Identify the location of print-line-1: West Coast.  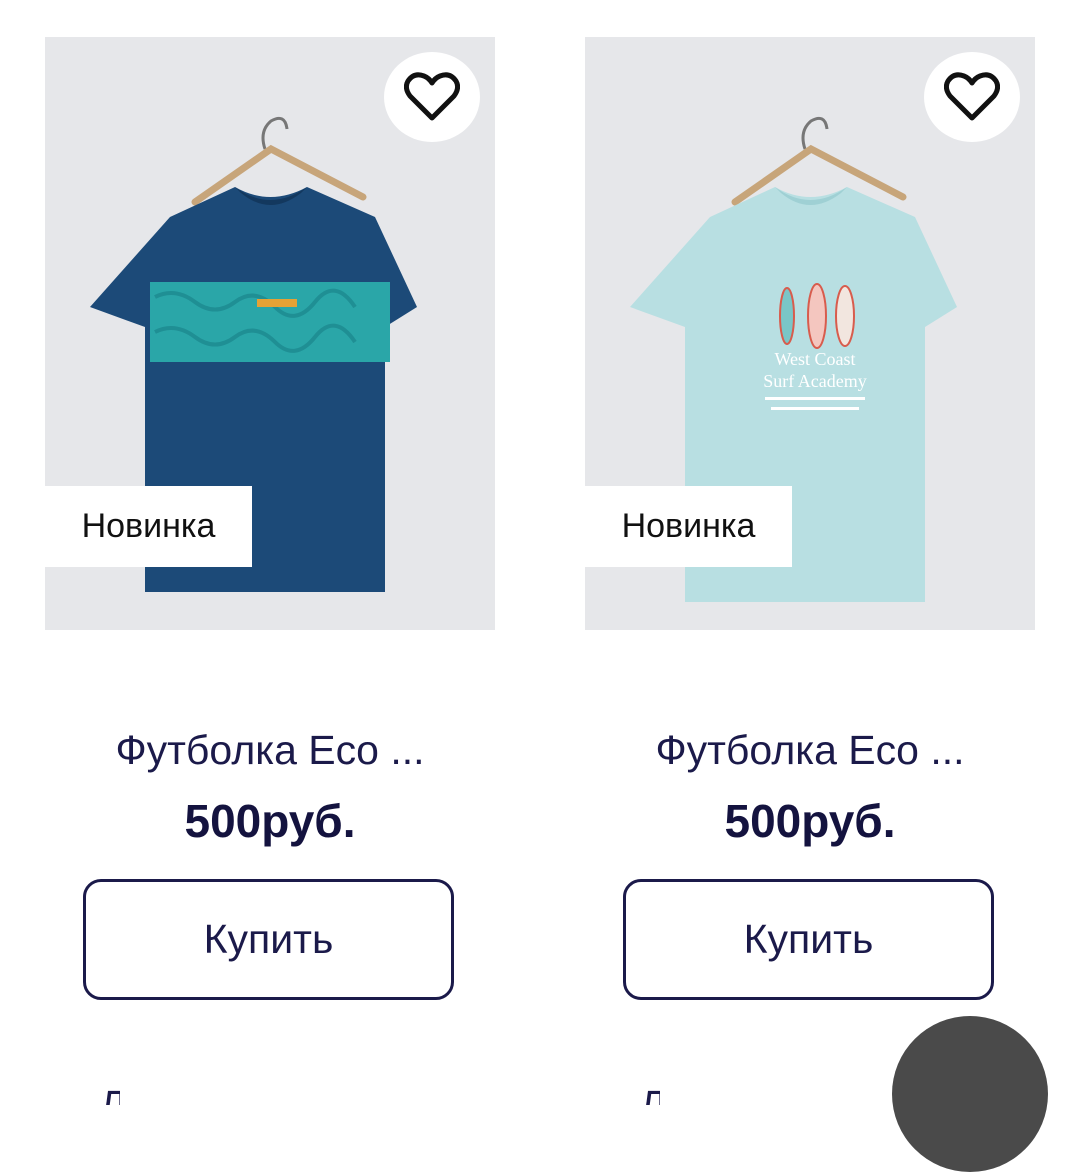
(814, 359).